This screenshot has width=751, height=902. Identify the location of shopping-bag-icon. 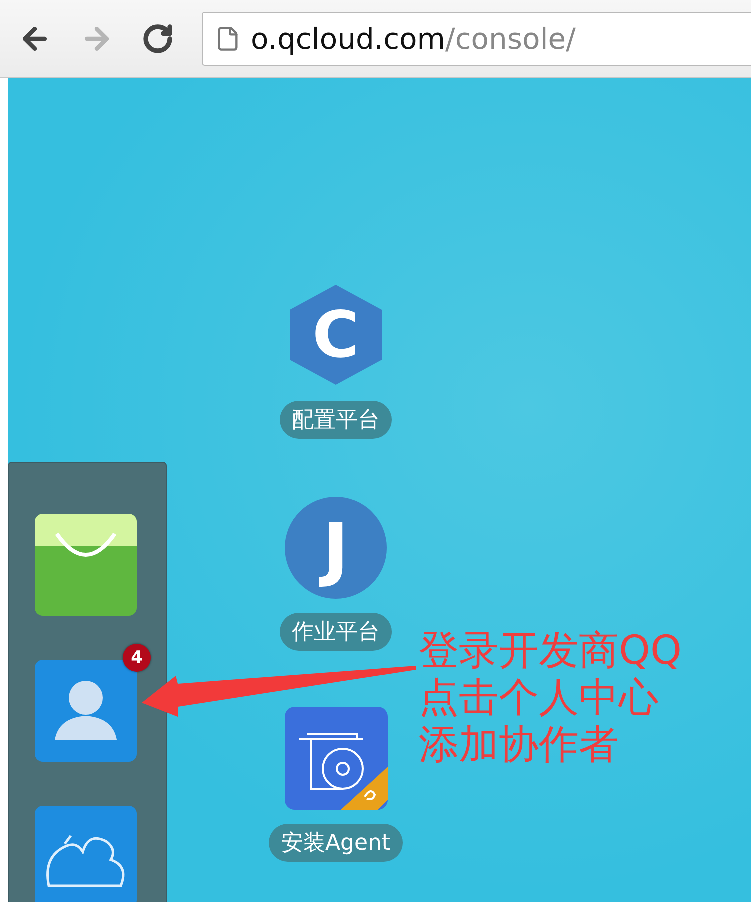
(86, 565).